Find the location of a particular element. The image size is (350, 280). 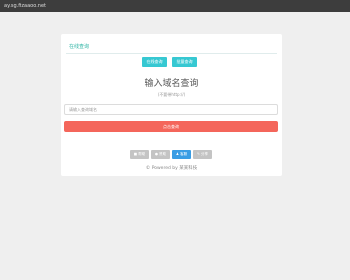

header-divider is located at coordinates (171, 53).